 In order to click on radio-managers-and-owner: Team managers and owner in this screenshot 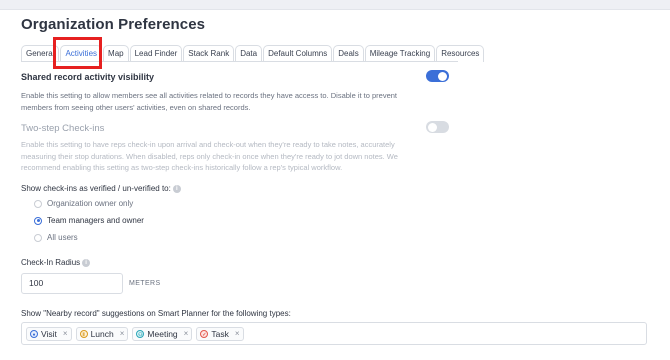, I will do `click(89, 220)`.